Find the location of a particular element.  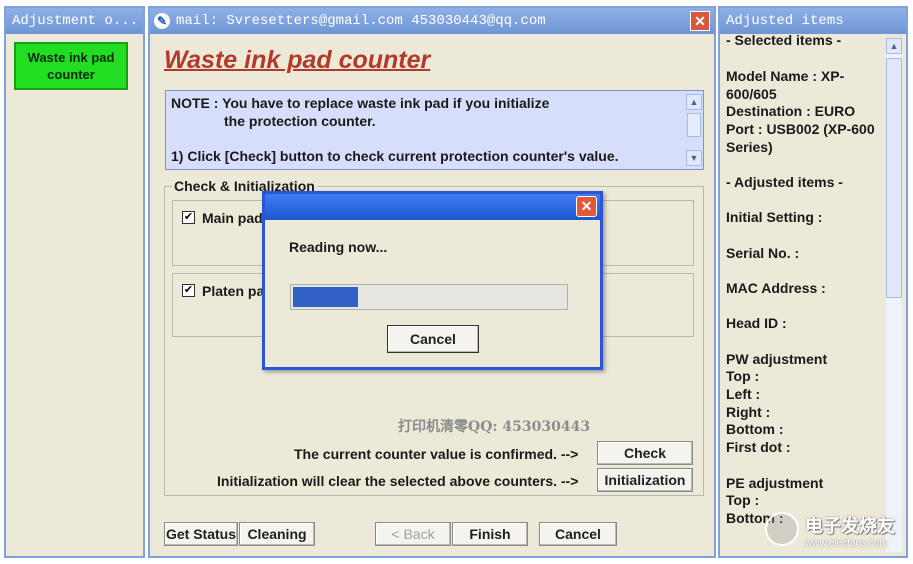

close-icon: ✕ is located at coordinates (700, 21).